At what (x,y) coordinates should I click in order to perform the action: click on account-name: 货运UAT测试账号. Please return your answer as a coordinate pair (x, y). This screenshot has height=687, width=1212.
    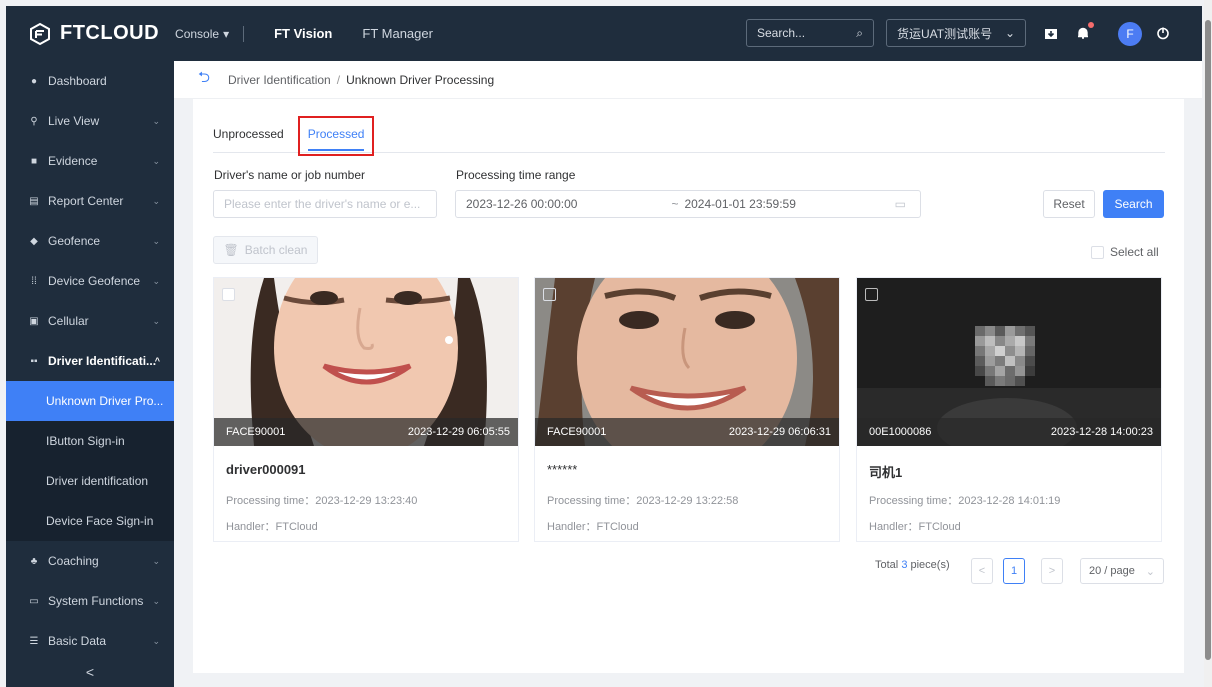
    Looking at the image, I should click on (945, 33).